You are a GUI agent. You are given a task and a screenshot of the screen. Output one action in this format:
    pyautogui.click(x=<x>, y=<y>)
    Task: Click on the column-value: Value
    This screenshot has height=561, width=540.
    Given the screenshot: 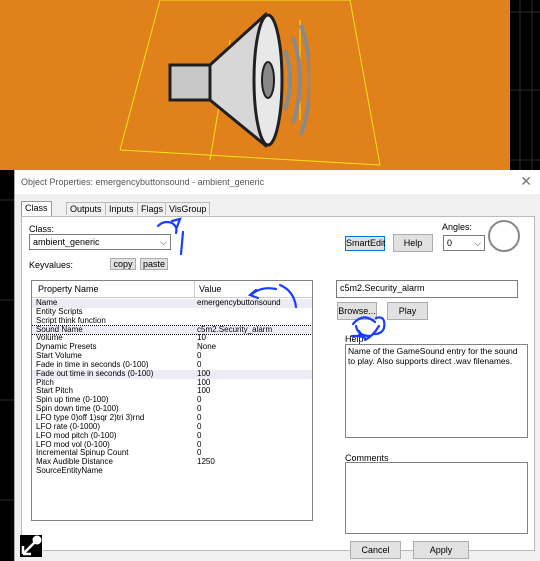 What is the action you would take?
    pyautogui.click(x=210, y=289)
    